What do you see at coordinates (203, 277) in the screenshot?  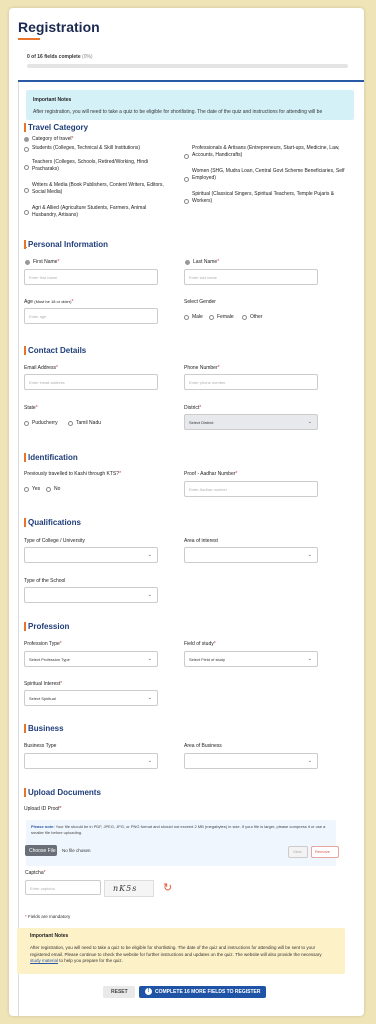 I see `last-name-placeholder: Enter last name` at bounding box center [203, 277].